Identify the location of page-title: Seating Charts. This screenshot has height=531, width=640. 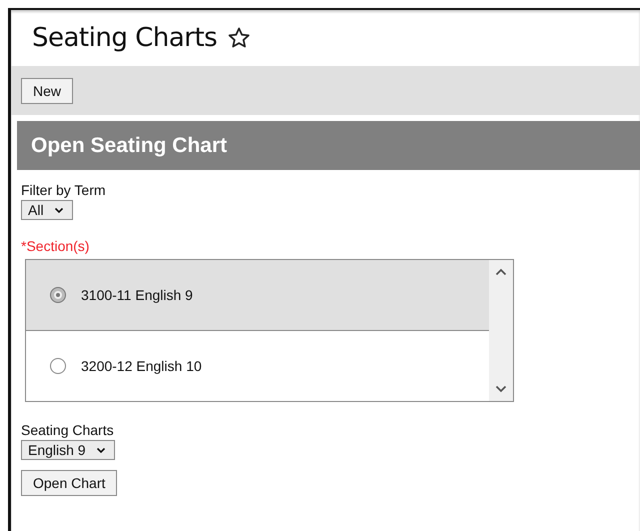
(125, 38).